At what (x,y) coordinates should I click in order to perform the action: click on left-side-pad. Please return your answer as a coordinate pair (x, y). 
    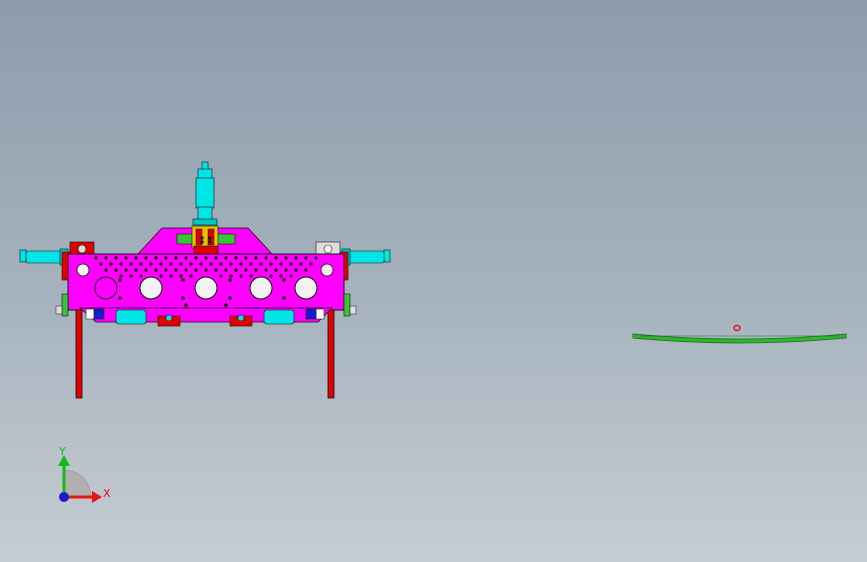
    Looking at the image, I should click on (65, 305).